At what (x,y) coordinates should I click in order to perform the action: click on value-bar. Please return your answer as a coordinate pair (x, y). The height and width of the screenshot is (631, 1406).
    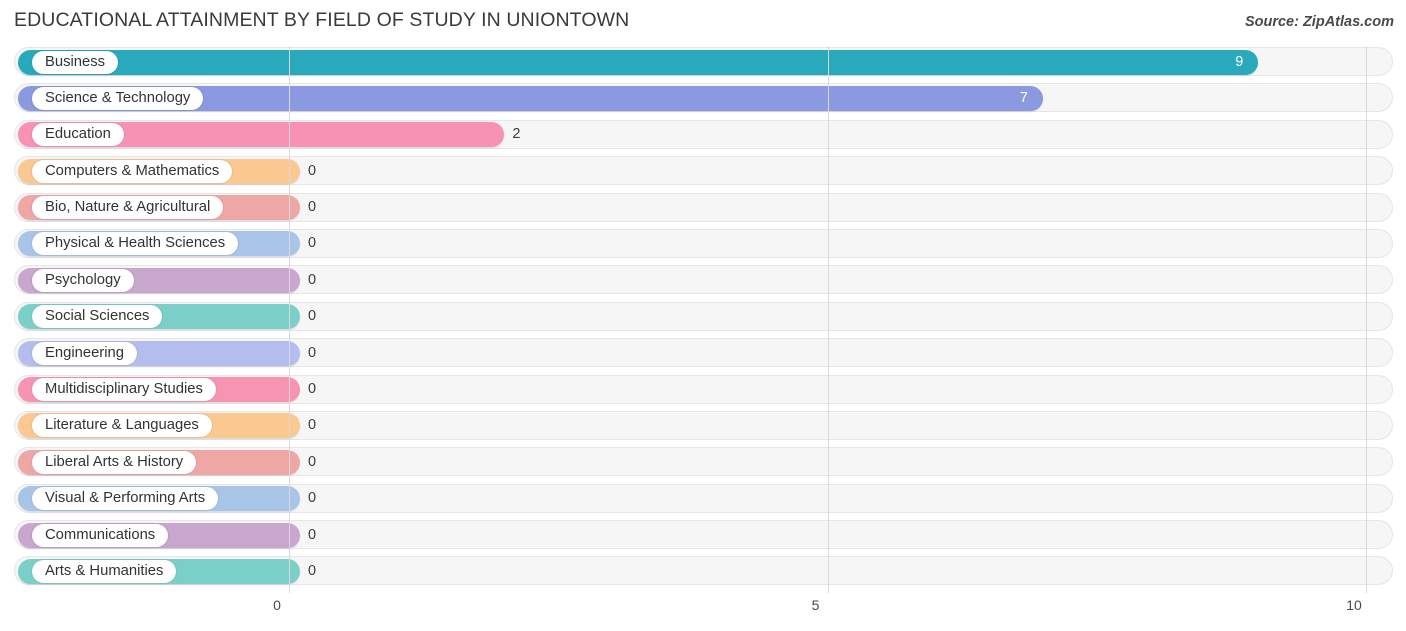
    Looking at the image, I should click on (638, 62).